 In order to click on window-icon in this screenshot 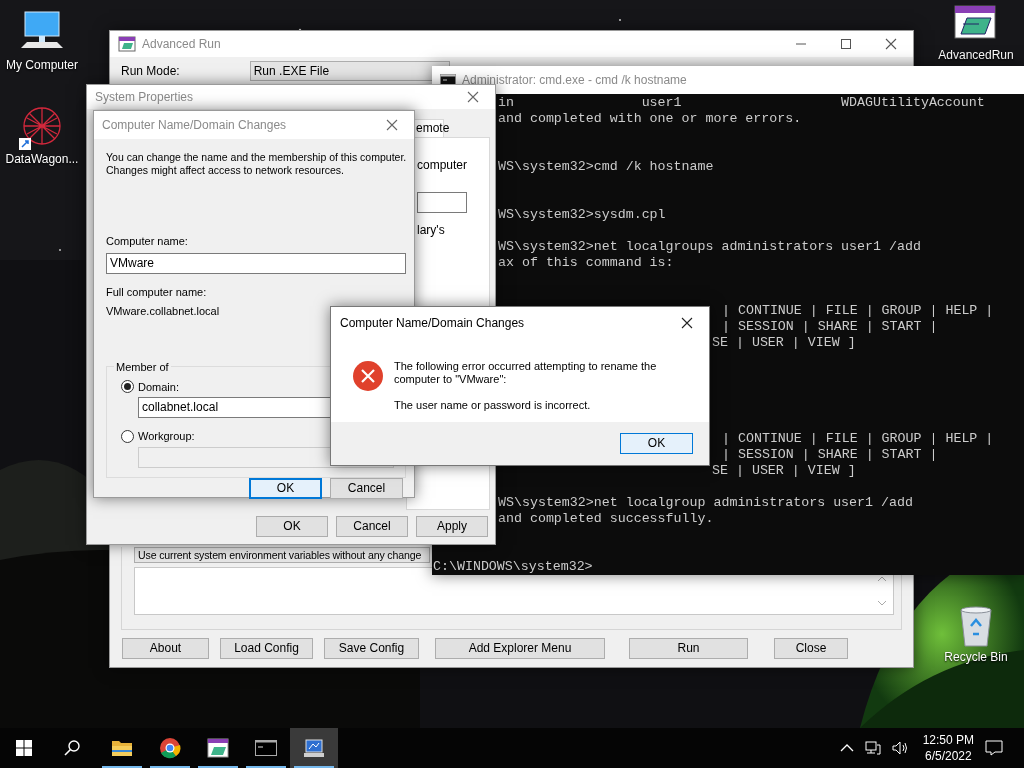, I will do `click(218, 748)`.